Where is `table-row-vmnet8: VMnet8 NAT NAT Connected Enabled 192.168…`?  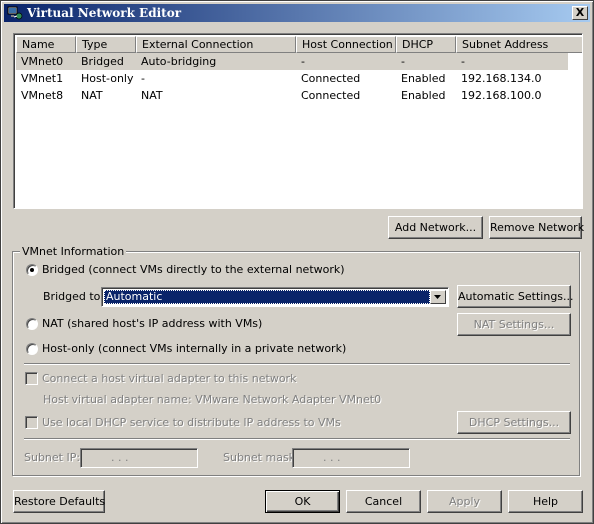 table-row-vmnet8: VMnet8 NAT NAT Connected Enabled 192.168… is located at coordinates (292, 95).